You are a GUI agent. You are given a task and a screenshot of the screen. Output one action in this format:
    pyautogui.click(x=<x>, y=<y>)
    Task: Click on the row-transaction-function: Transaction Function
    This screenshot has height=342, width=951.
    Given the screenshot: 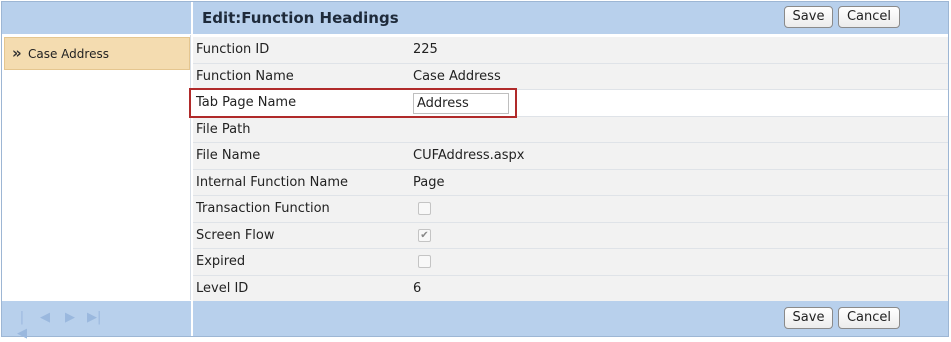 What is the action you would take?
    pyautogui.click(x=570, y=209)
    